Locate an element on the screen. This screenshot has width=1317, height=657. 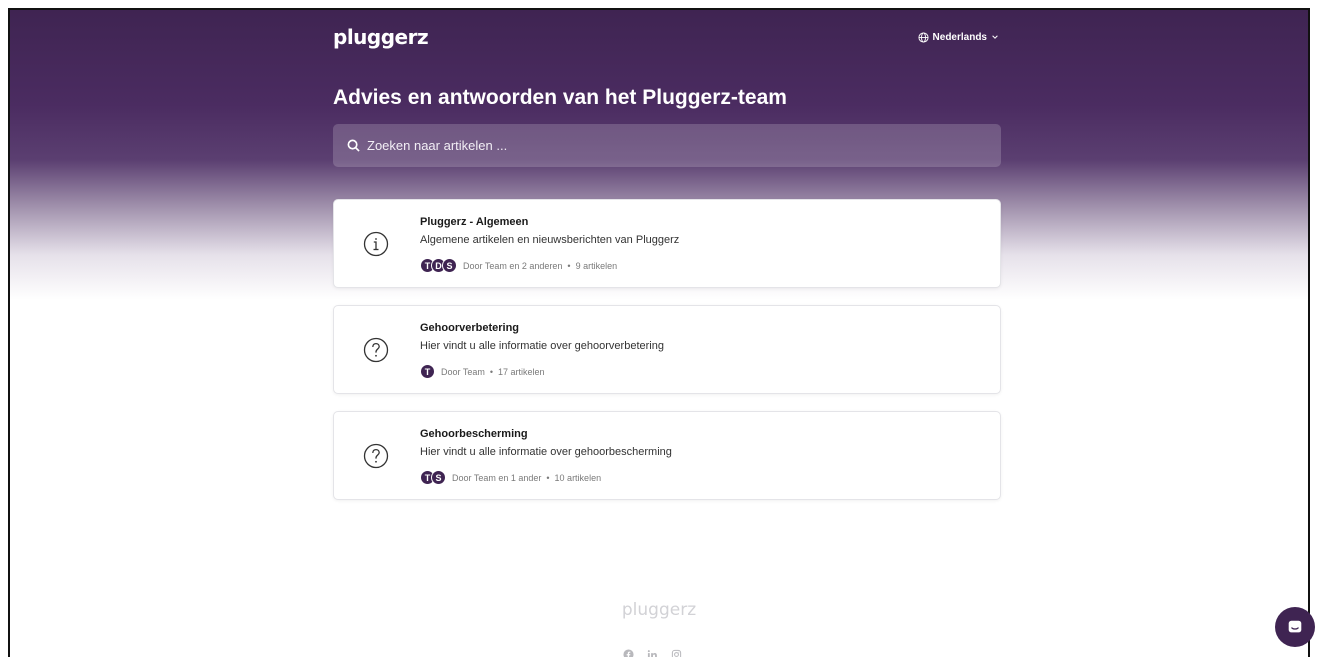
collection-authors: Door Team en 1 ander is located at coordinates (497, 477).